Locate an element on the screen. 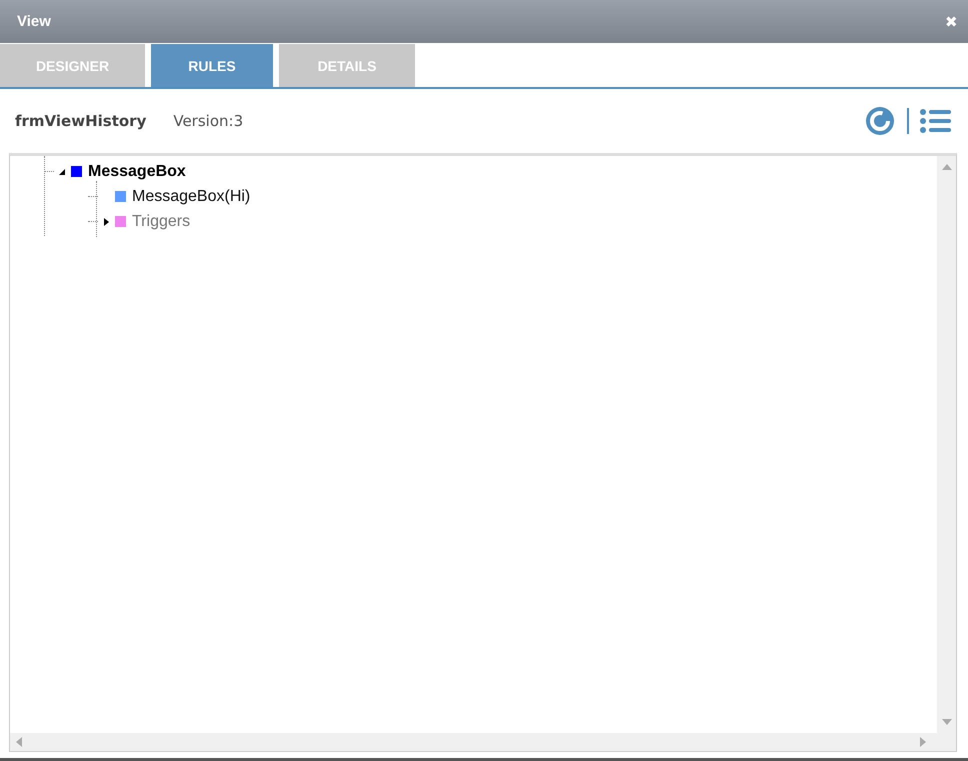  form-name: frmViewHistory is located at coordinates (80, 121).